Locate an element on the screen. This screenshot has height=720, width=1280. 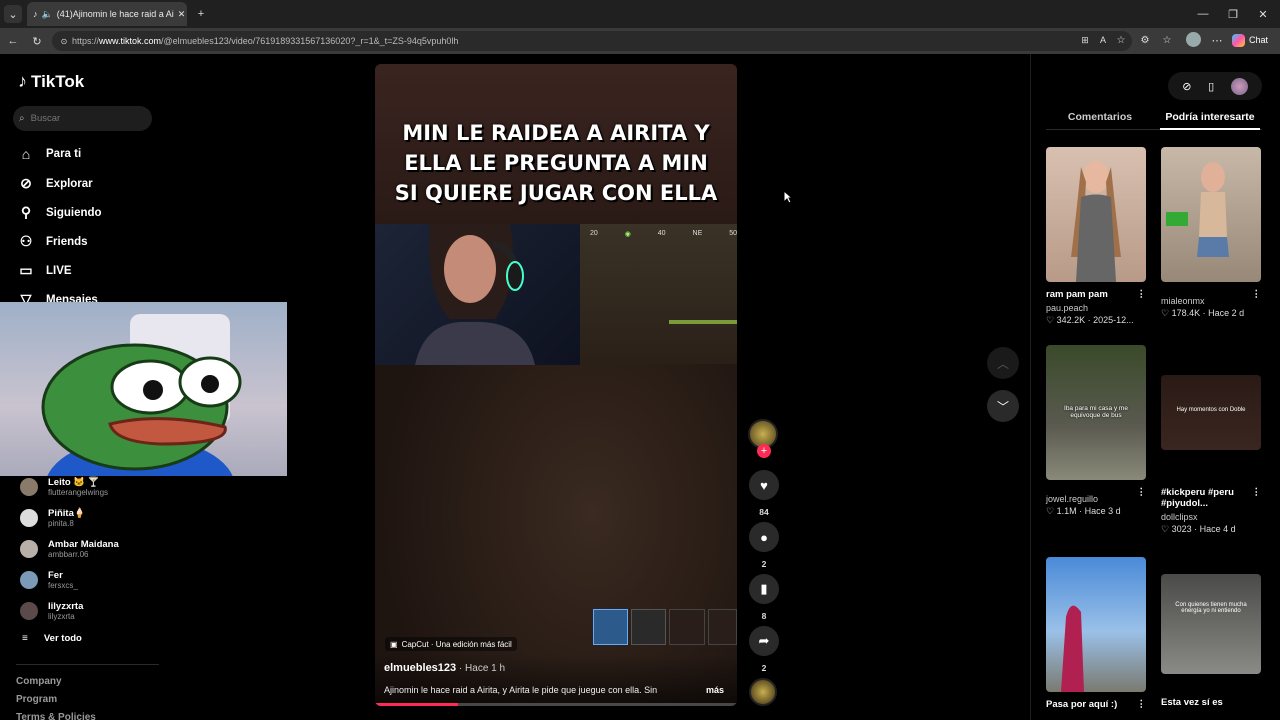
card-user: mialeonmx is located at coordinates (1211, 301).